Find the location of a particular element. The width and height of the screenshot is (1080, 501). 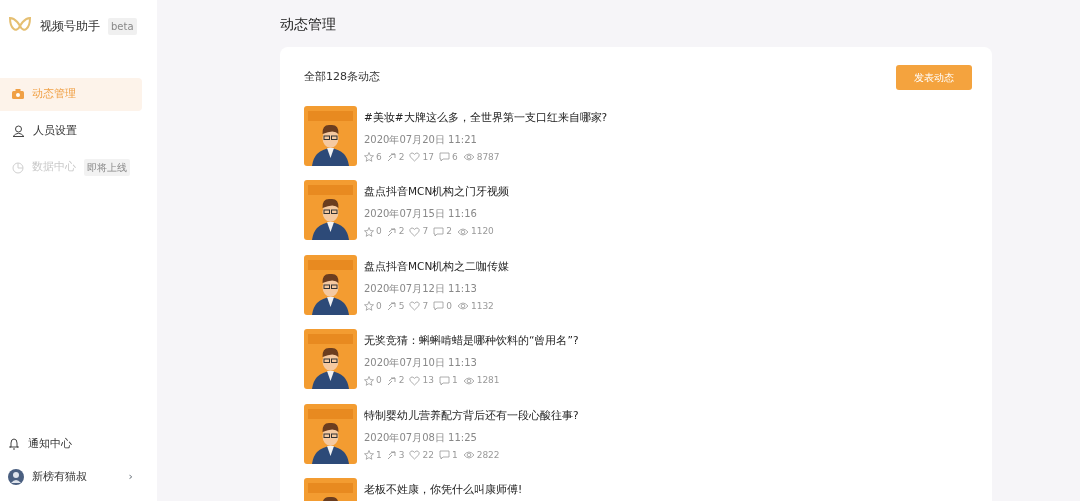

stat-count: 2822 is located at coordinates (488, 455).